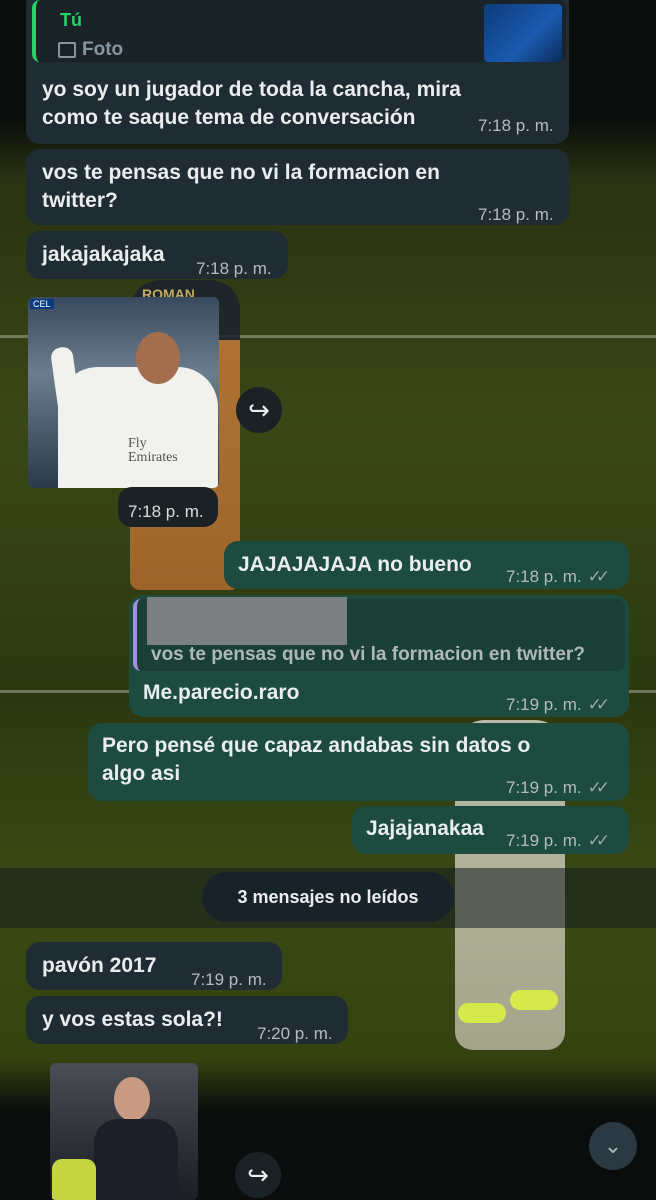 This screenshot has width=656, height=1200. I want to click on message-text: jakajakajaka, so click(103, 254).